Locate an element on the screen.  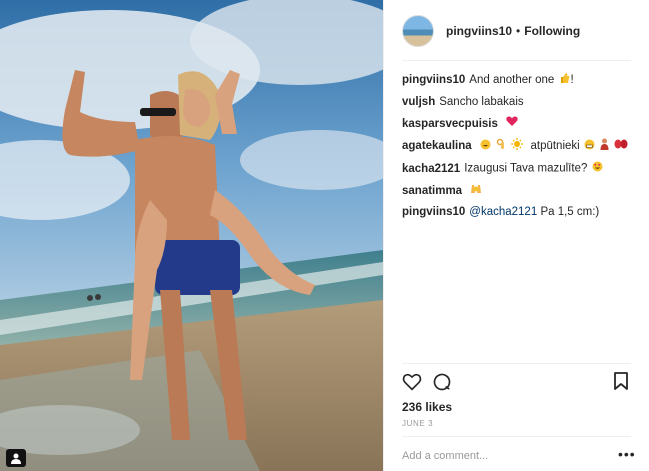
post-header: pingviins10 • Following is located at coordinates (491, 31).